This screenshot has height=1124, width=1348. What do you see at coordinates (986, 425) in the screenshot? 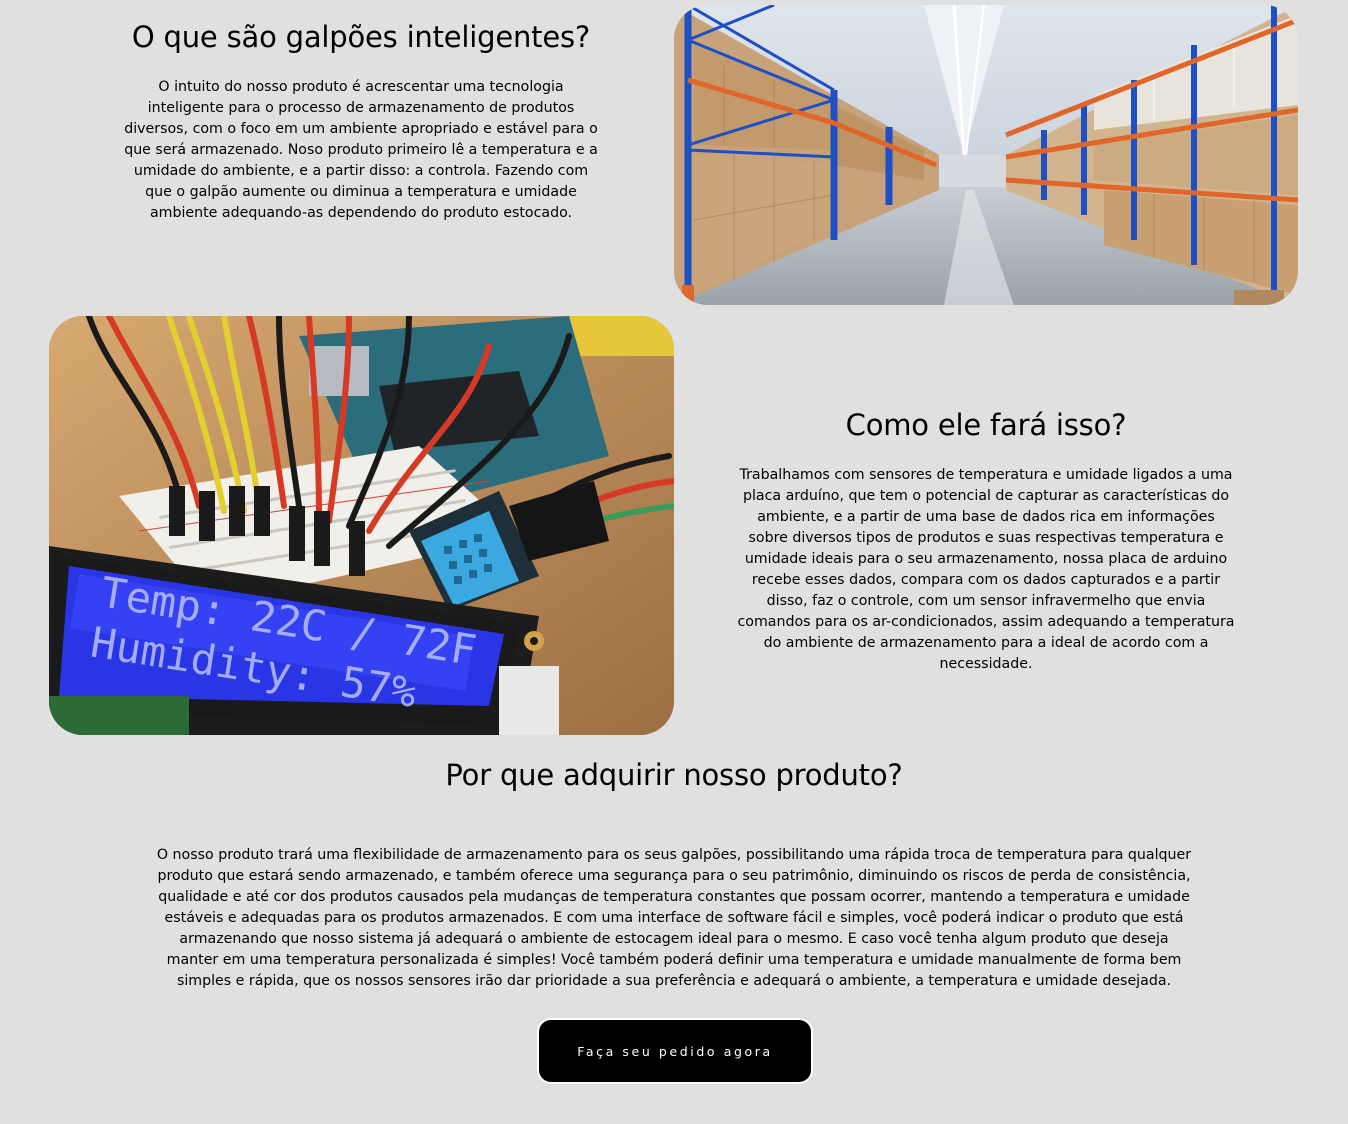
I see `how-title: Como ele fará isso?` at bounding box center [986, 425].